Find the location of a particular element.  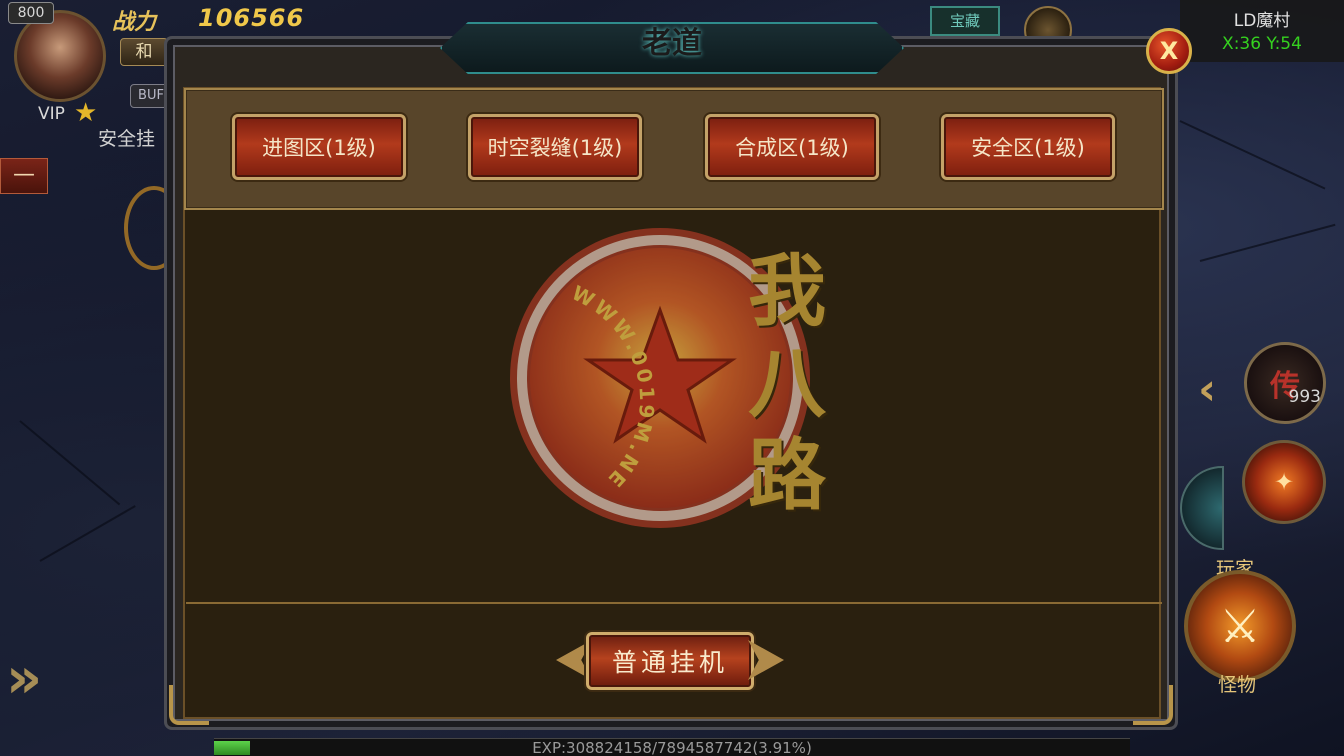

map-name: LD魔村 is located at coordinates (1262, 21).